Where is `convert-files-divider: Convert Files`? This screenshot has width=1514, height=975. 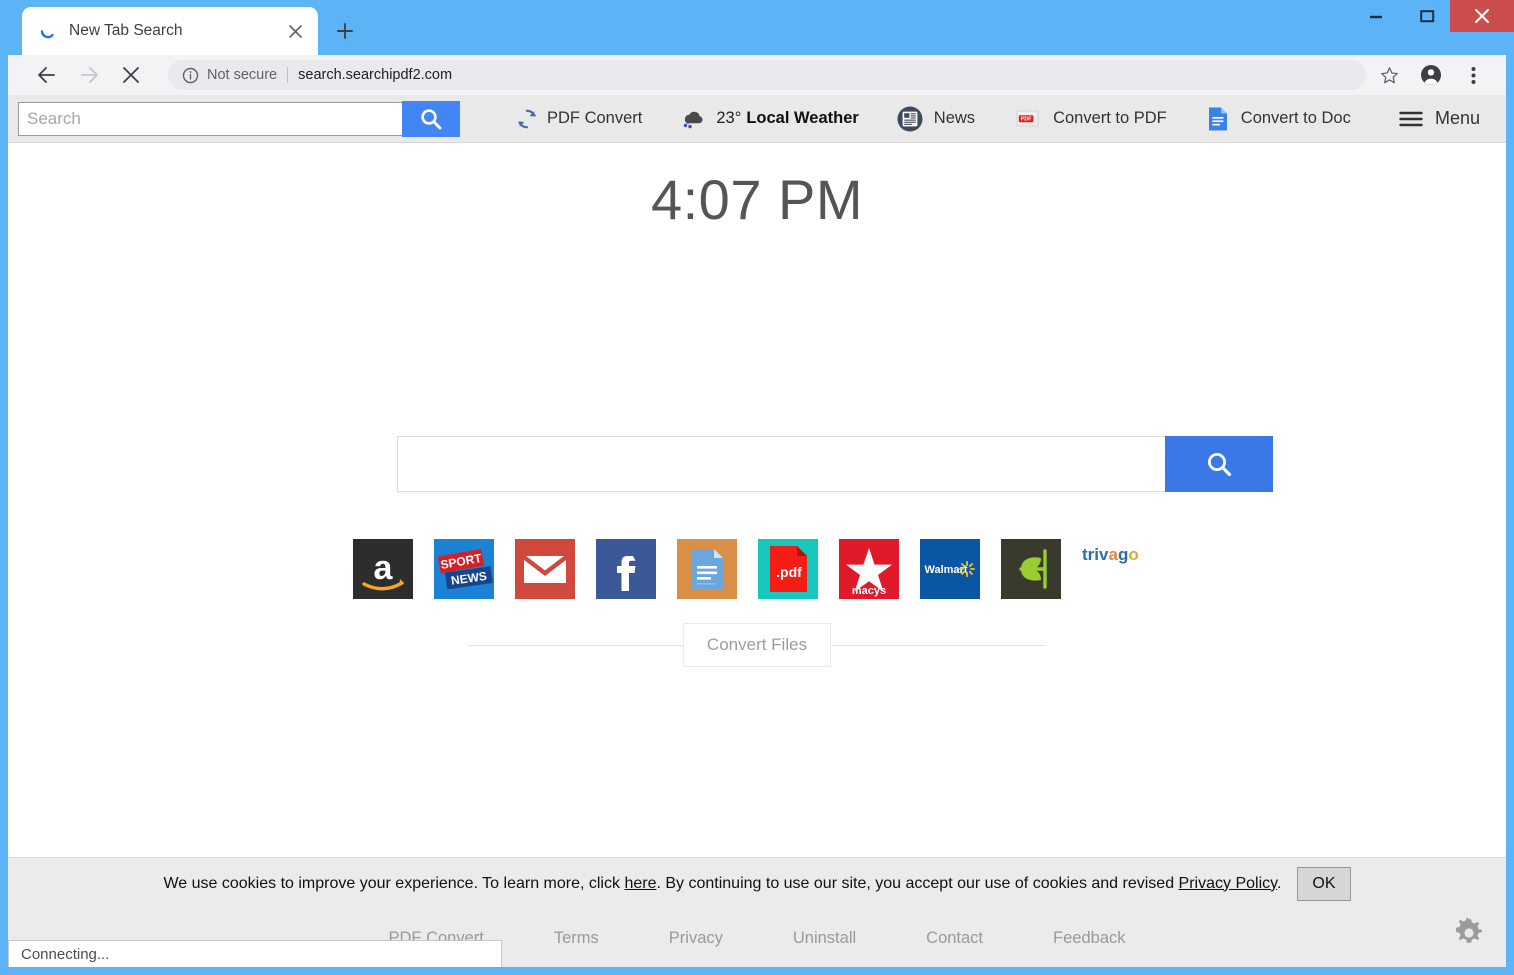
convert-files-divider: Convert Files is located at coordinates (757, 645).